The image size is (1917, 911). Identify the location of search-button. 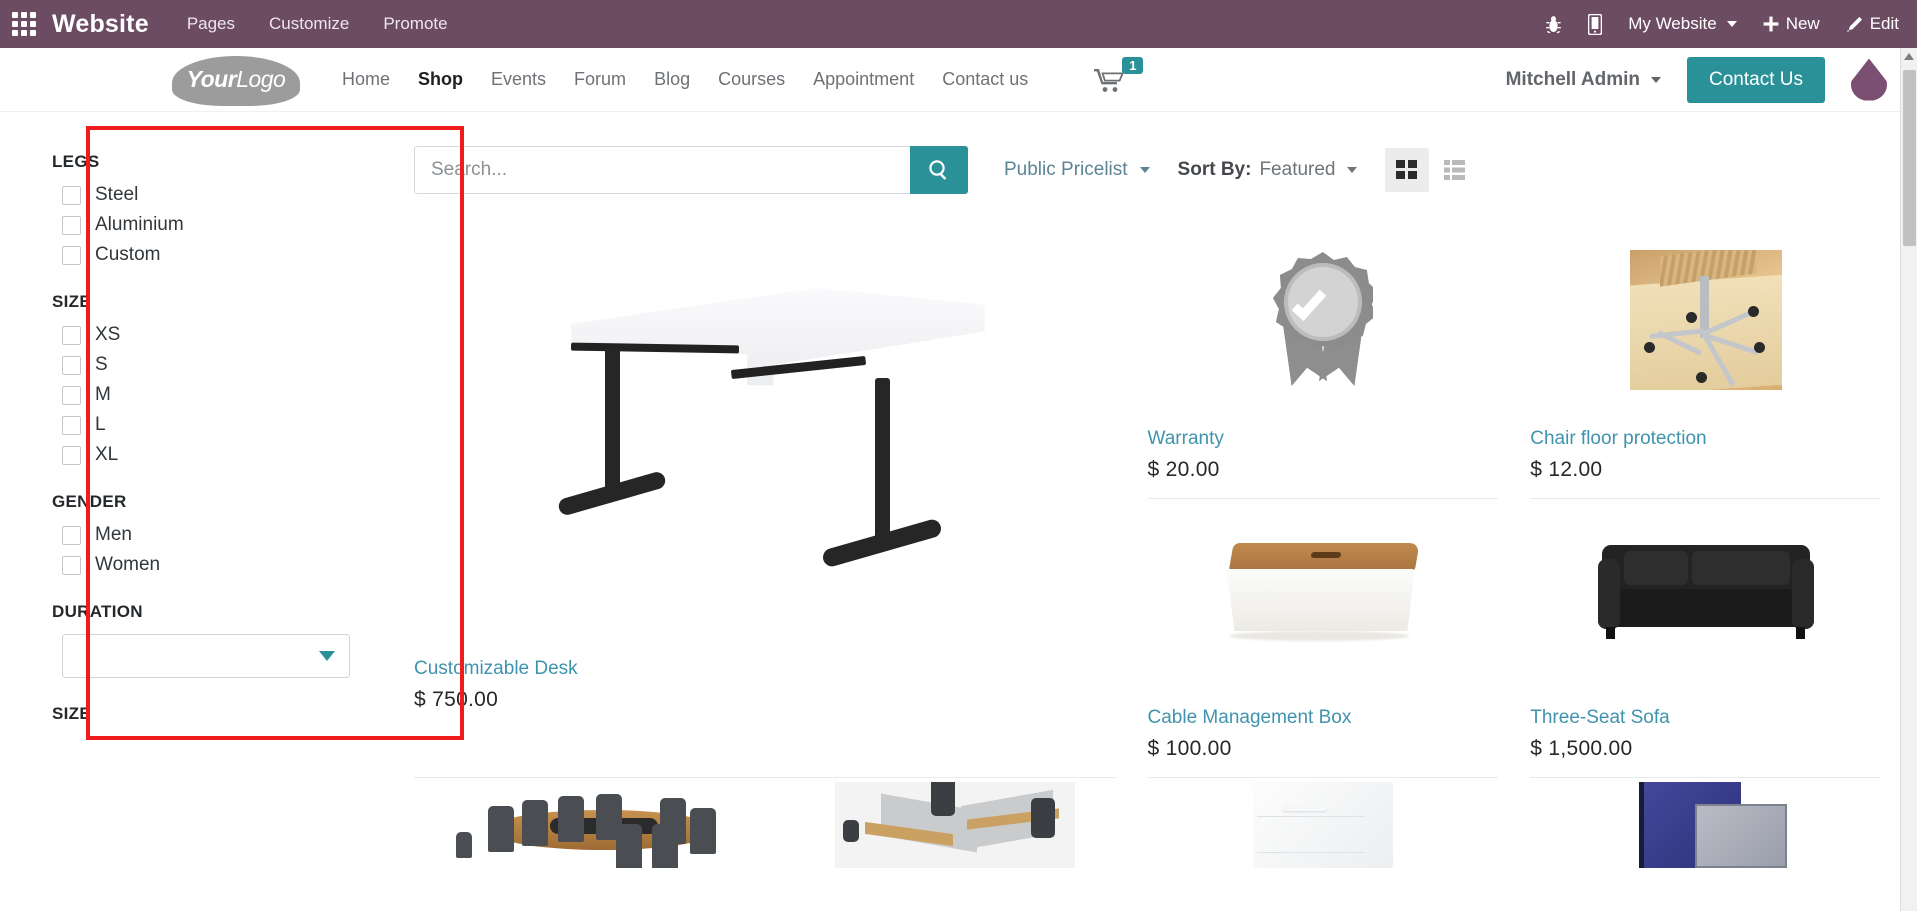
(939, 170).